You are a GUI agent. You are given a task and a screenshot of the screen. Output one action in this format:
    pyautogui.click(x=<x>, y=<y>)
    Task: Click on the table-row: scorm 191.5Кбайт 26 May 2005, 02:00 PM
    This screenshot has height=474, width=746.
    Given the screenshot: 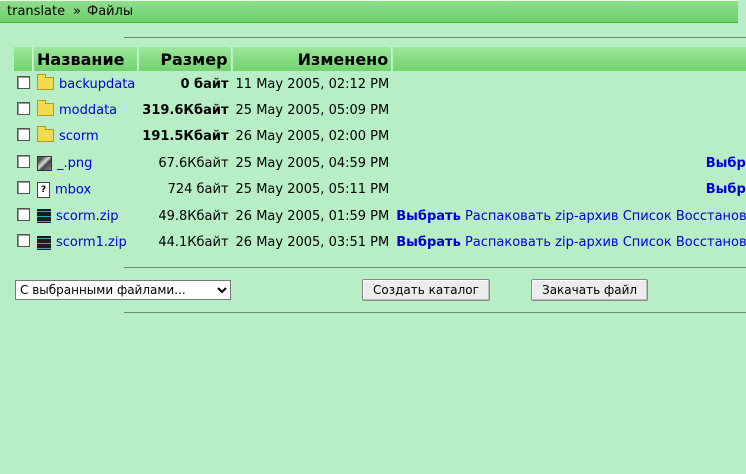 What is the action you would take?
    pyautogui.click(x=380, y=137)
    